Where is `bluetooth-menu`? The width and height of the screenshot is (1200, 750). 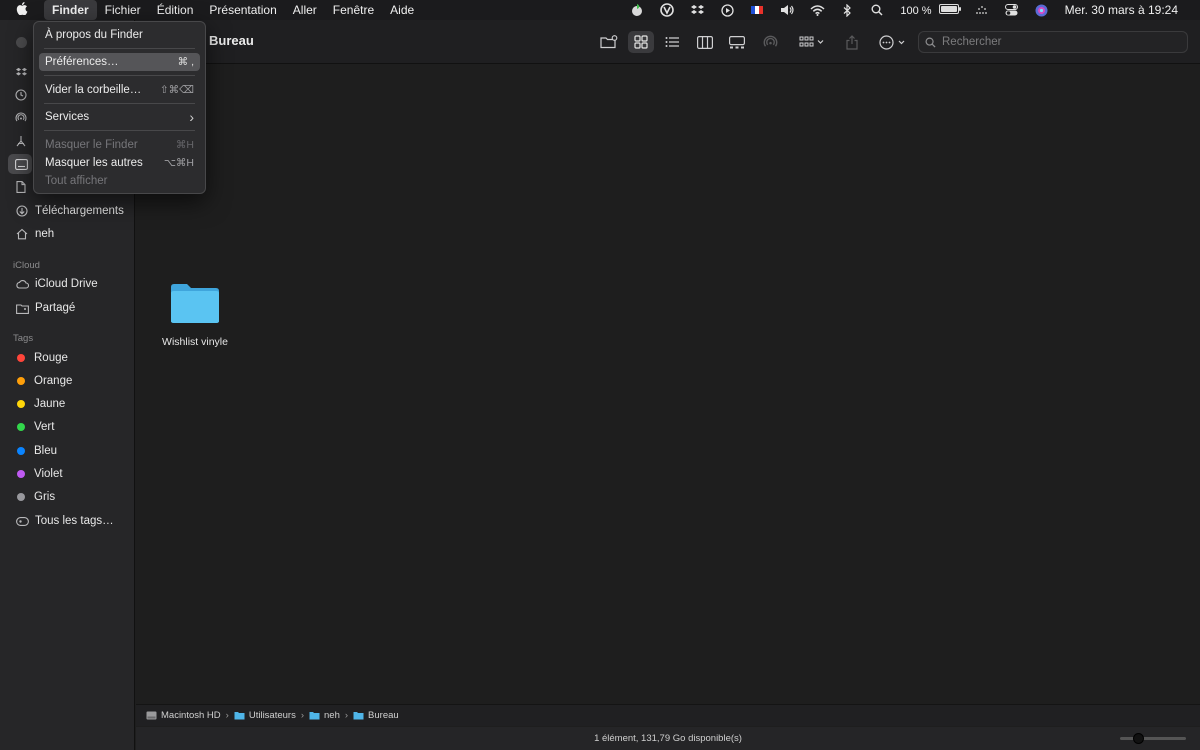
bluetooth-menu is located at coordinates (847, 10).